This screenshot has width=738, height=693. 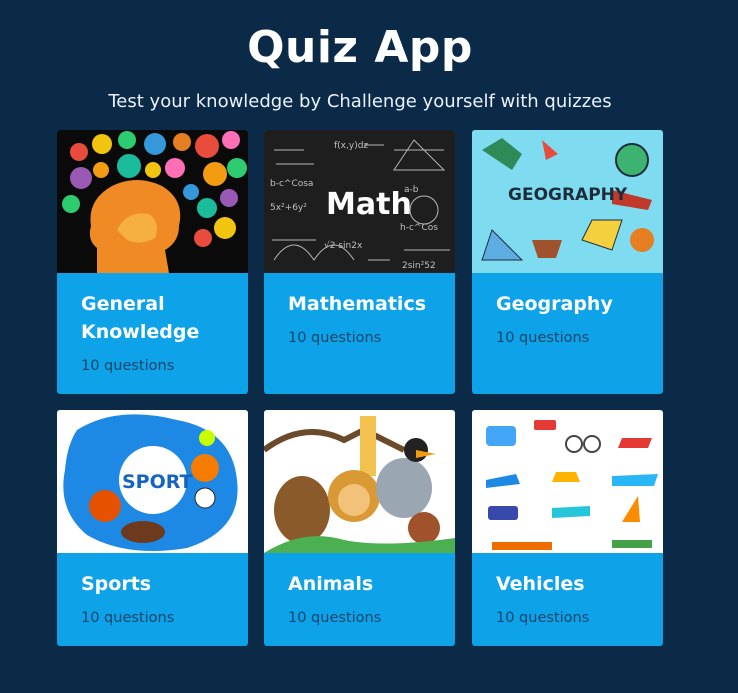 I want to click on category-name: Mathematics, so click(x=357, y=304).